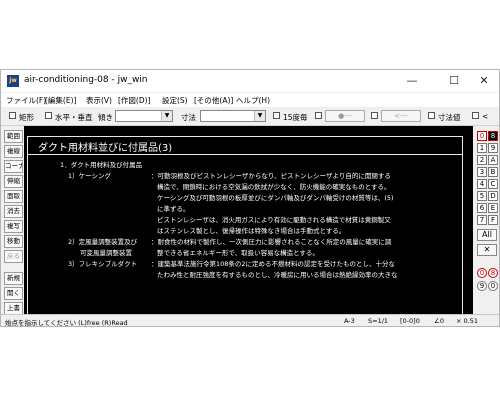 This screenshot has height=400, width=500. I want to click on arrow-button: <---, so click(401, 116).